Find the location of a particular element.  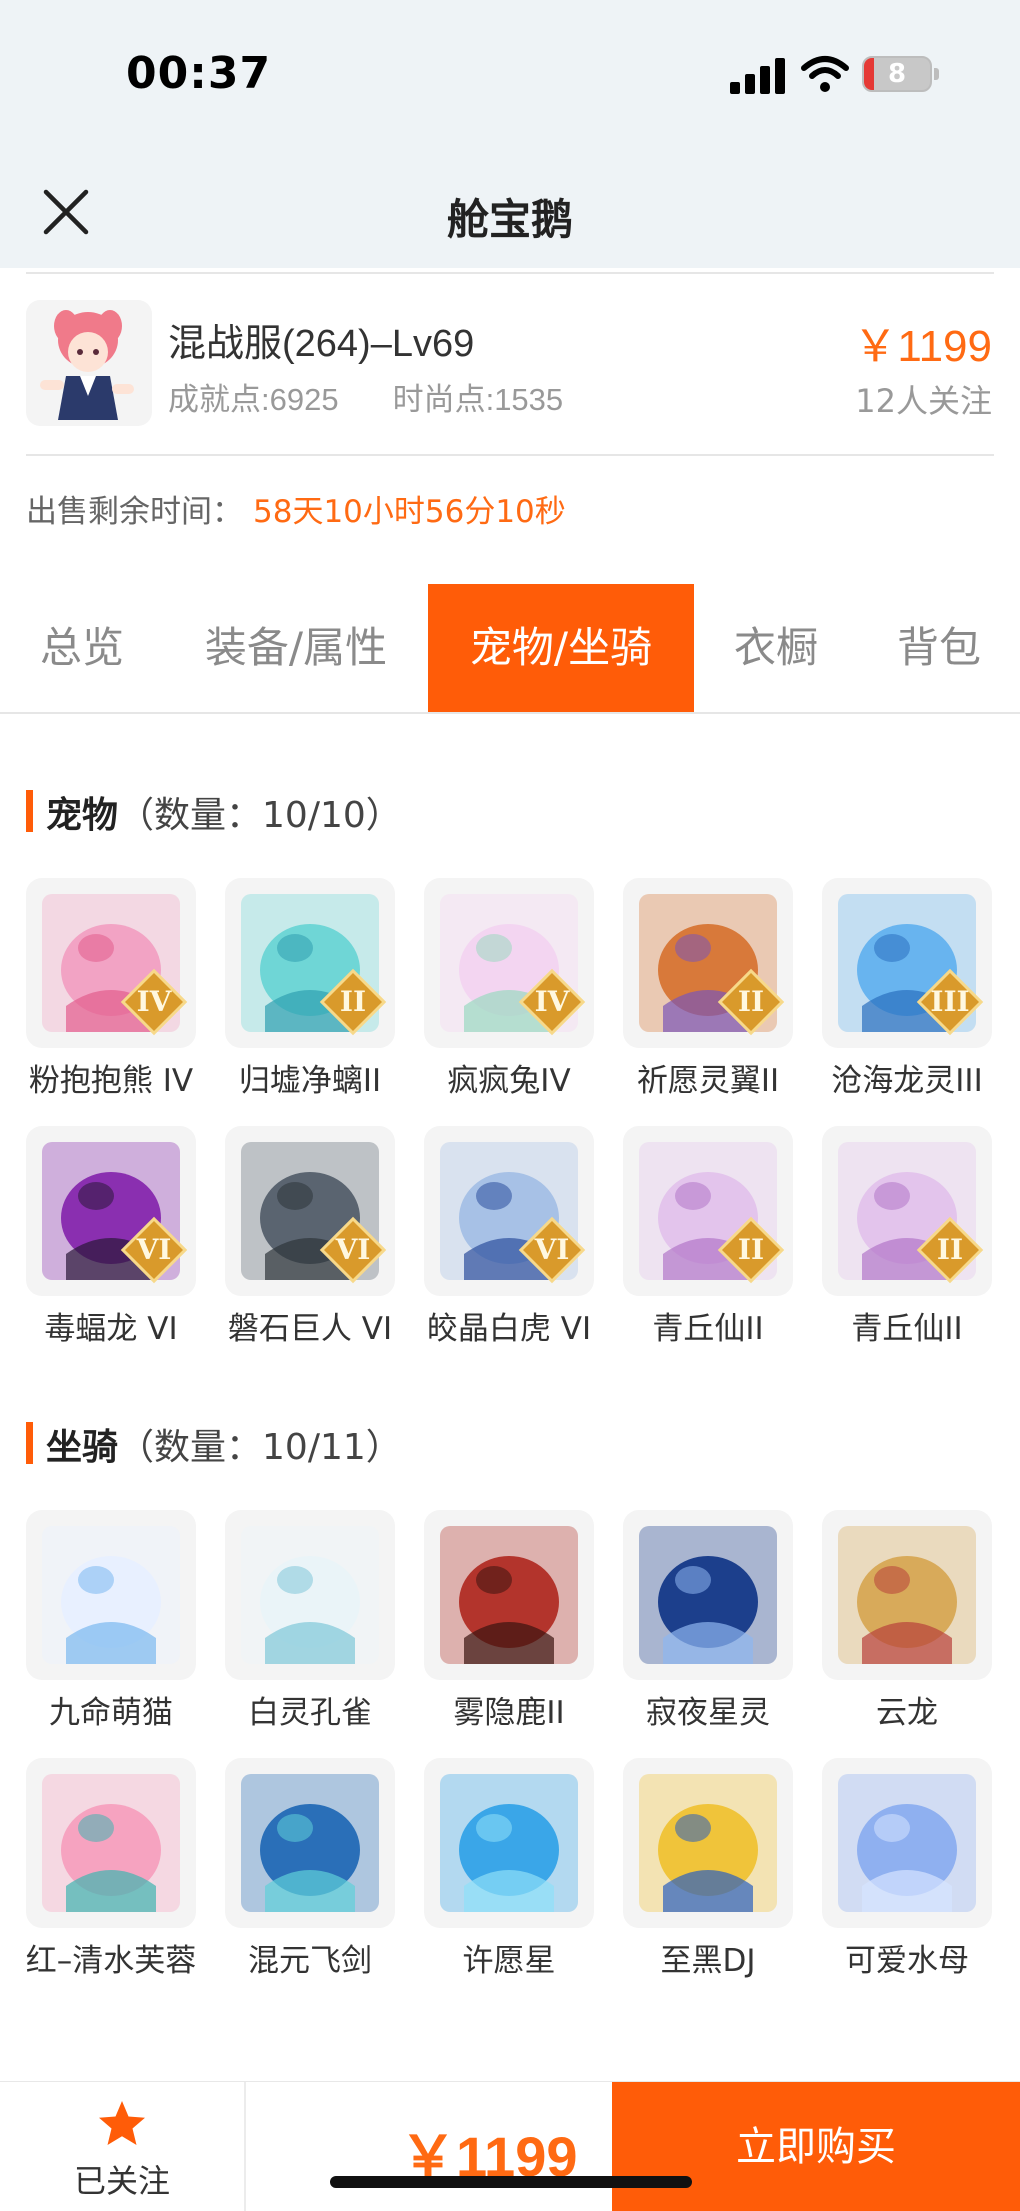

mount-item: 九命萌猫 is located at coordinates (111, 1629).